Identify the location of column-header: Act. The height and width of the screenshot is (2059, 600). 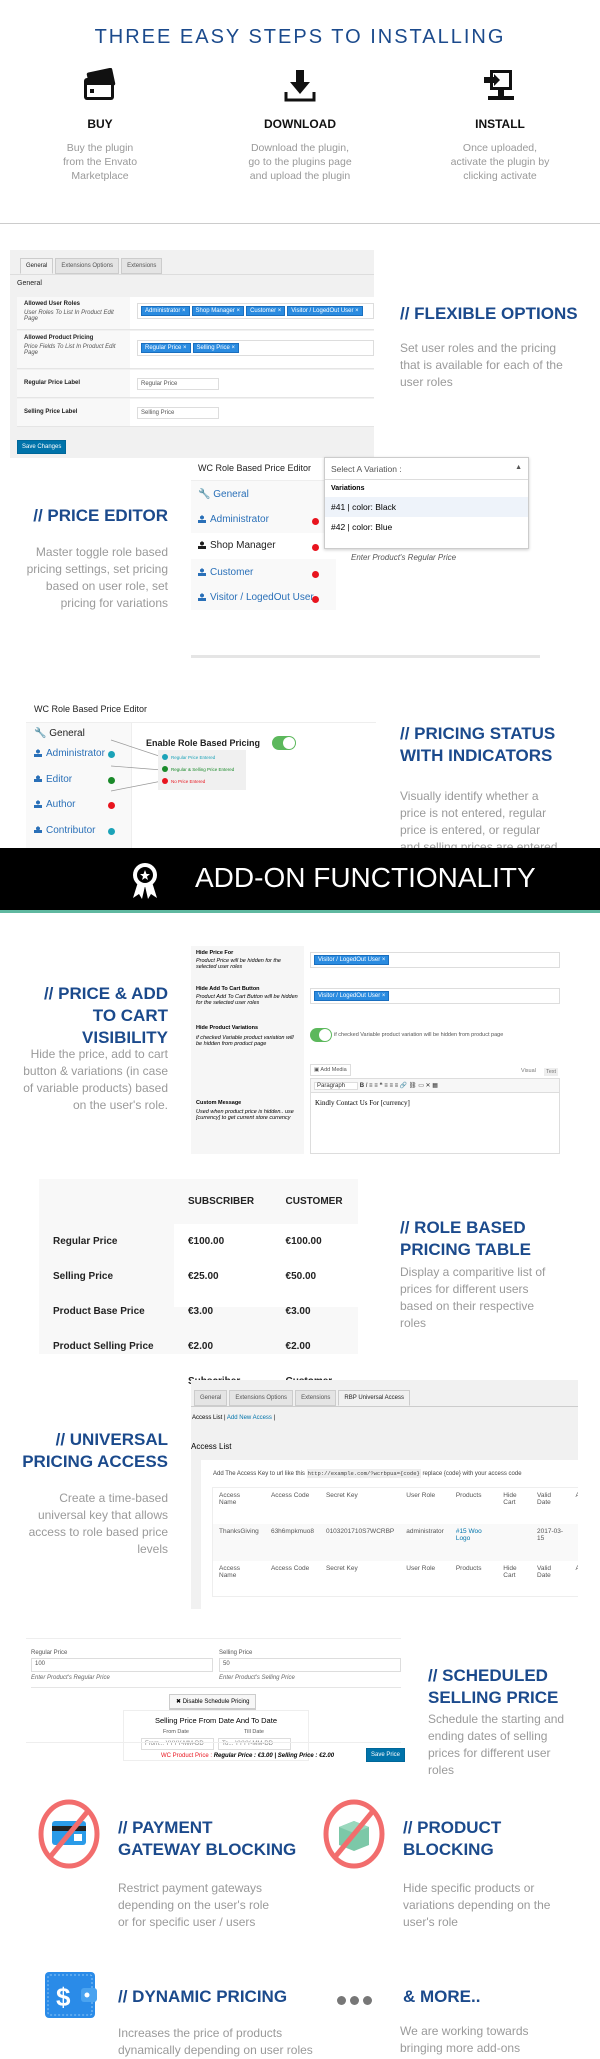
(576, 1568).